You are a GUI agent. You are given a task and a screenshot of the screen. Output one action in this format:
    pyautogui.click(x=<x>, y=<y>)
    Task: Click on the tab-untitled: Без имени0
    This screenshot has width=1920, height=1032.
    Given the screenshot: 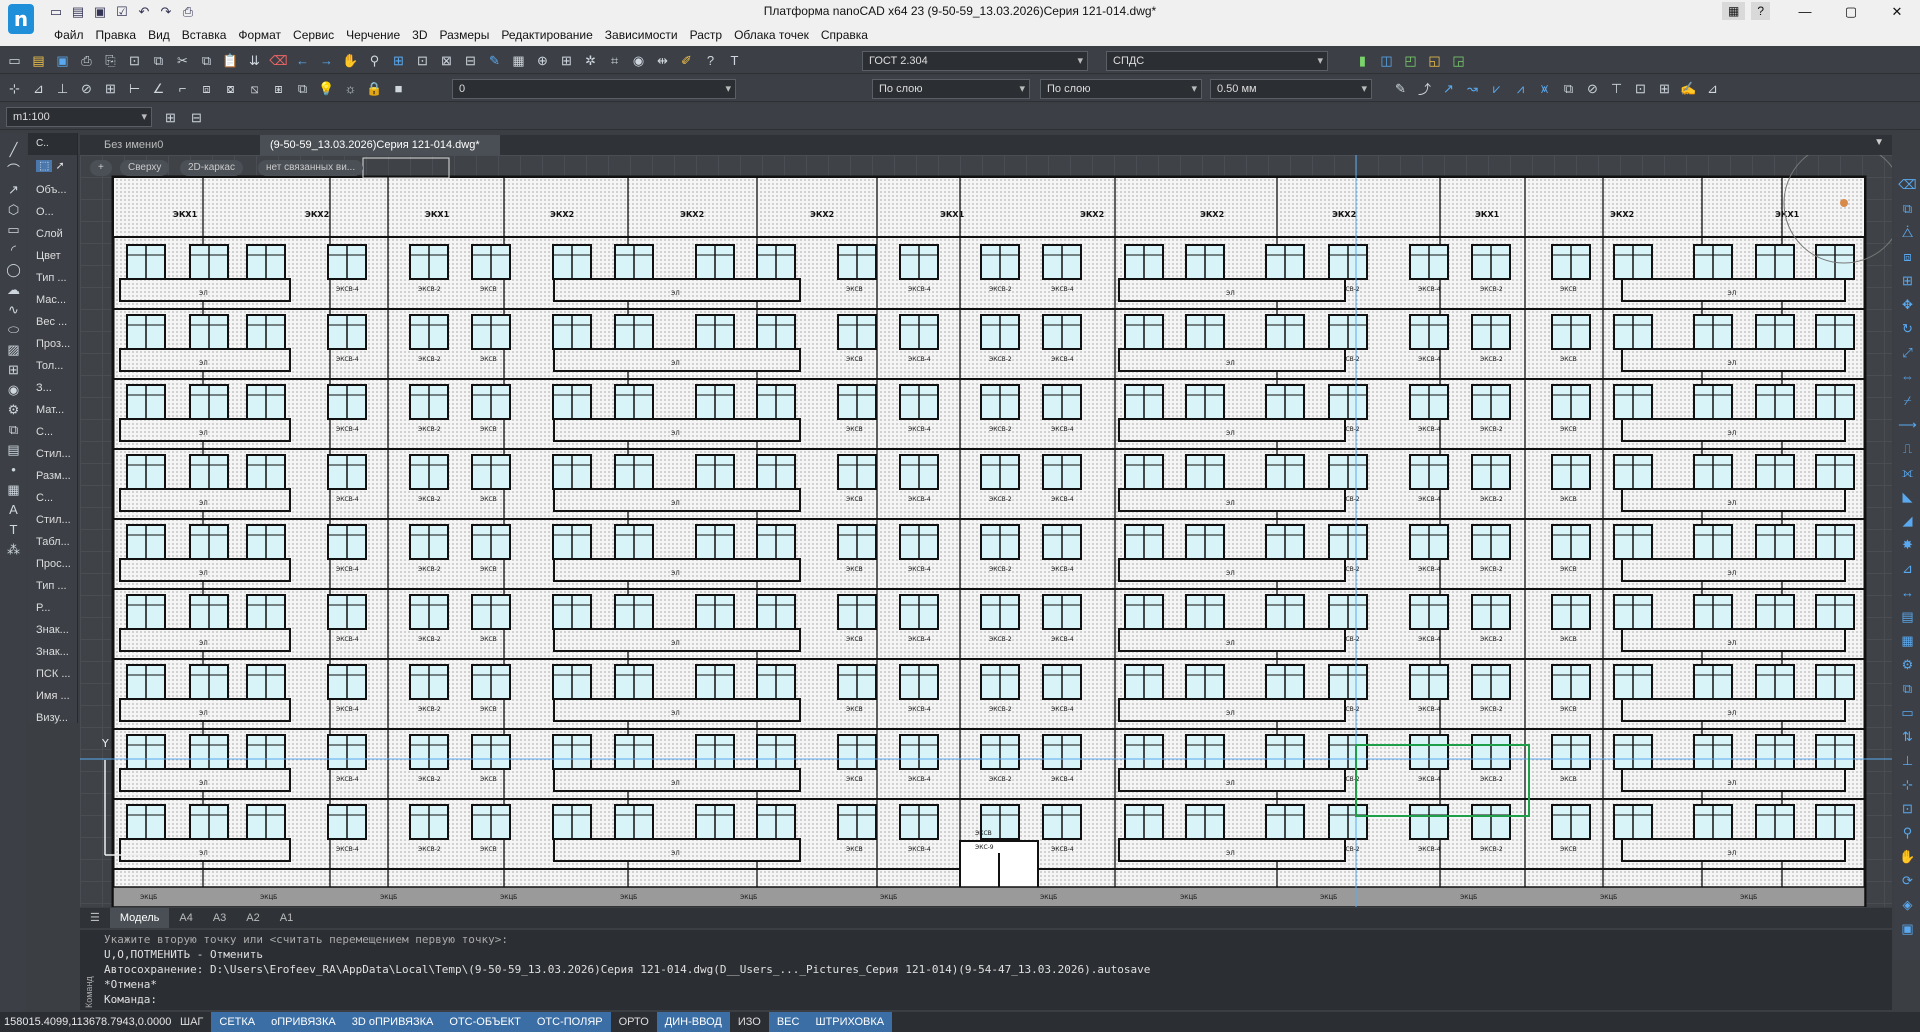 What is the action you would take?
    pyautogui.click(x=148, y=145)
    